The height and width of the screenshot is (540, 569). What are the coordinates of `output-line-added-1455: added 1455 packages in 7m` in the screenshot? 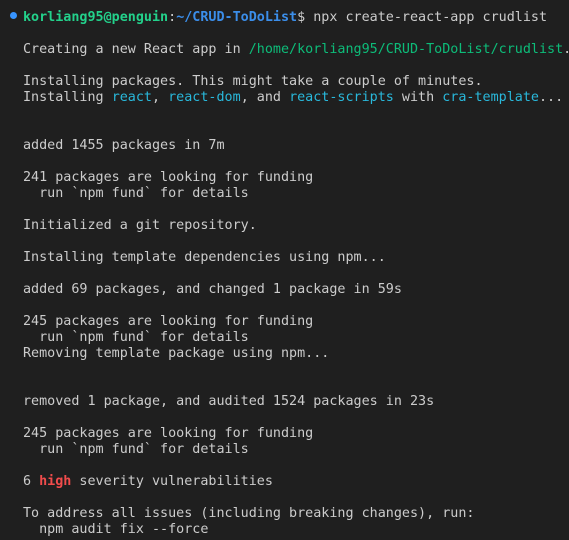 It's located at (124, 145).